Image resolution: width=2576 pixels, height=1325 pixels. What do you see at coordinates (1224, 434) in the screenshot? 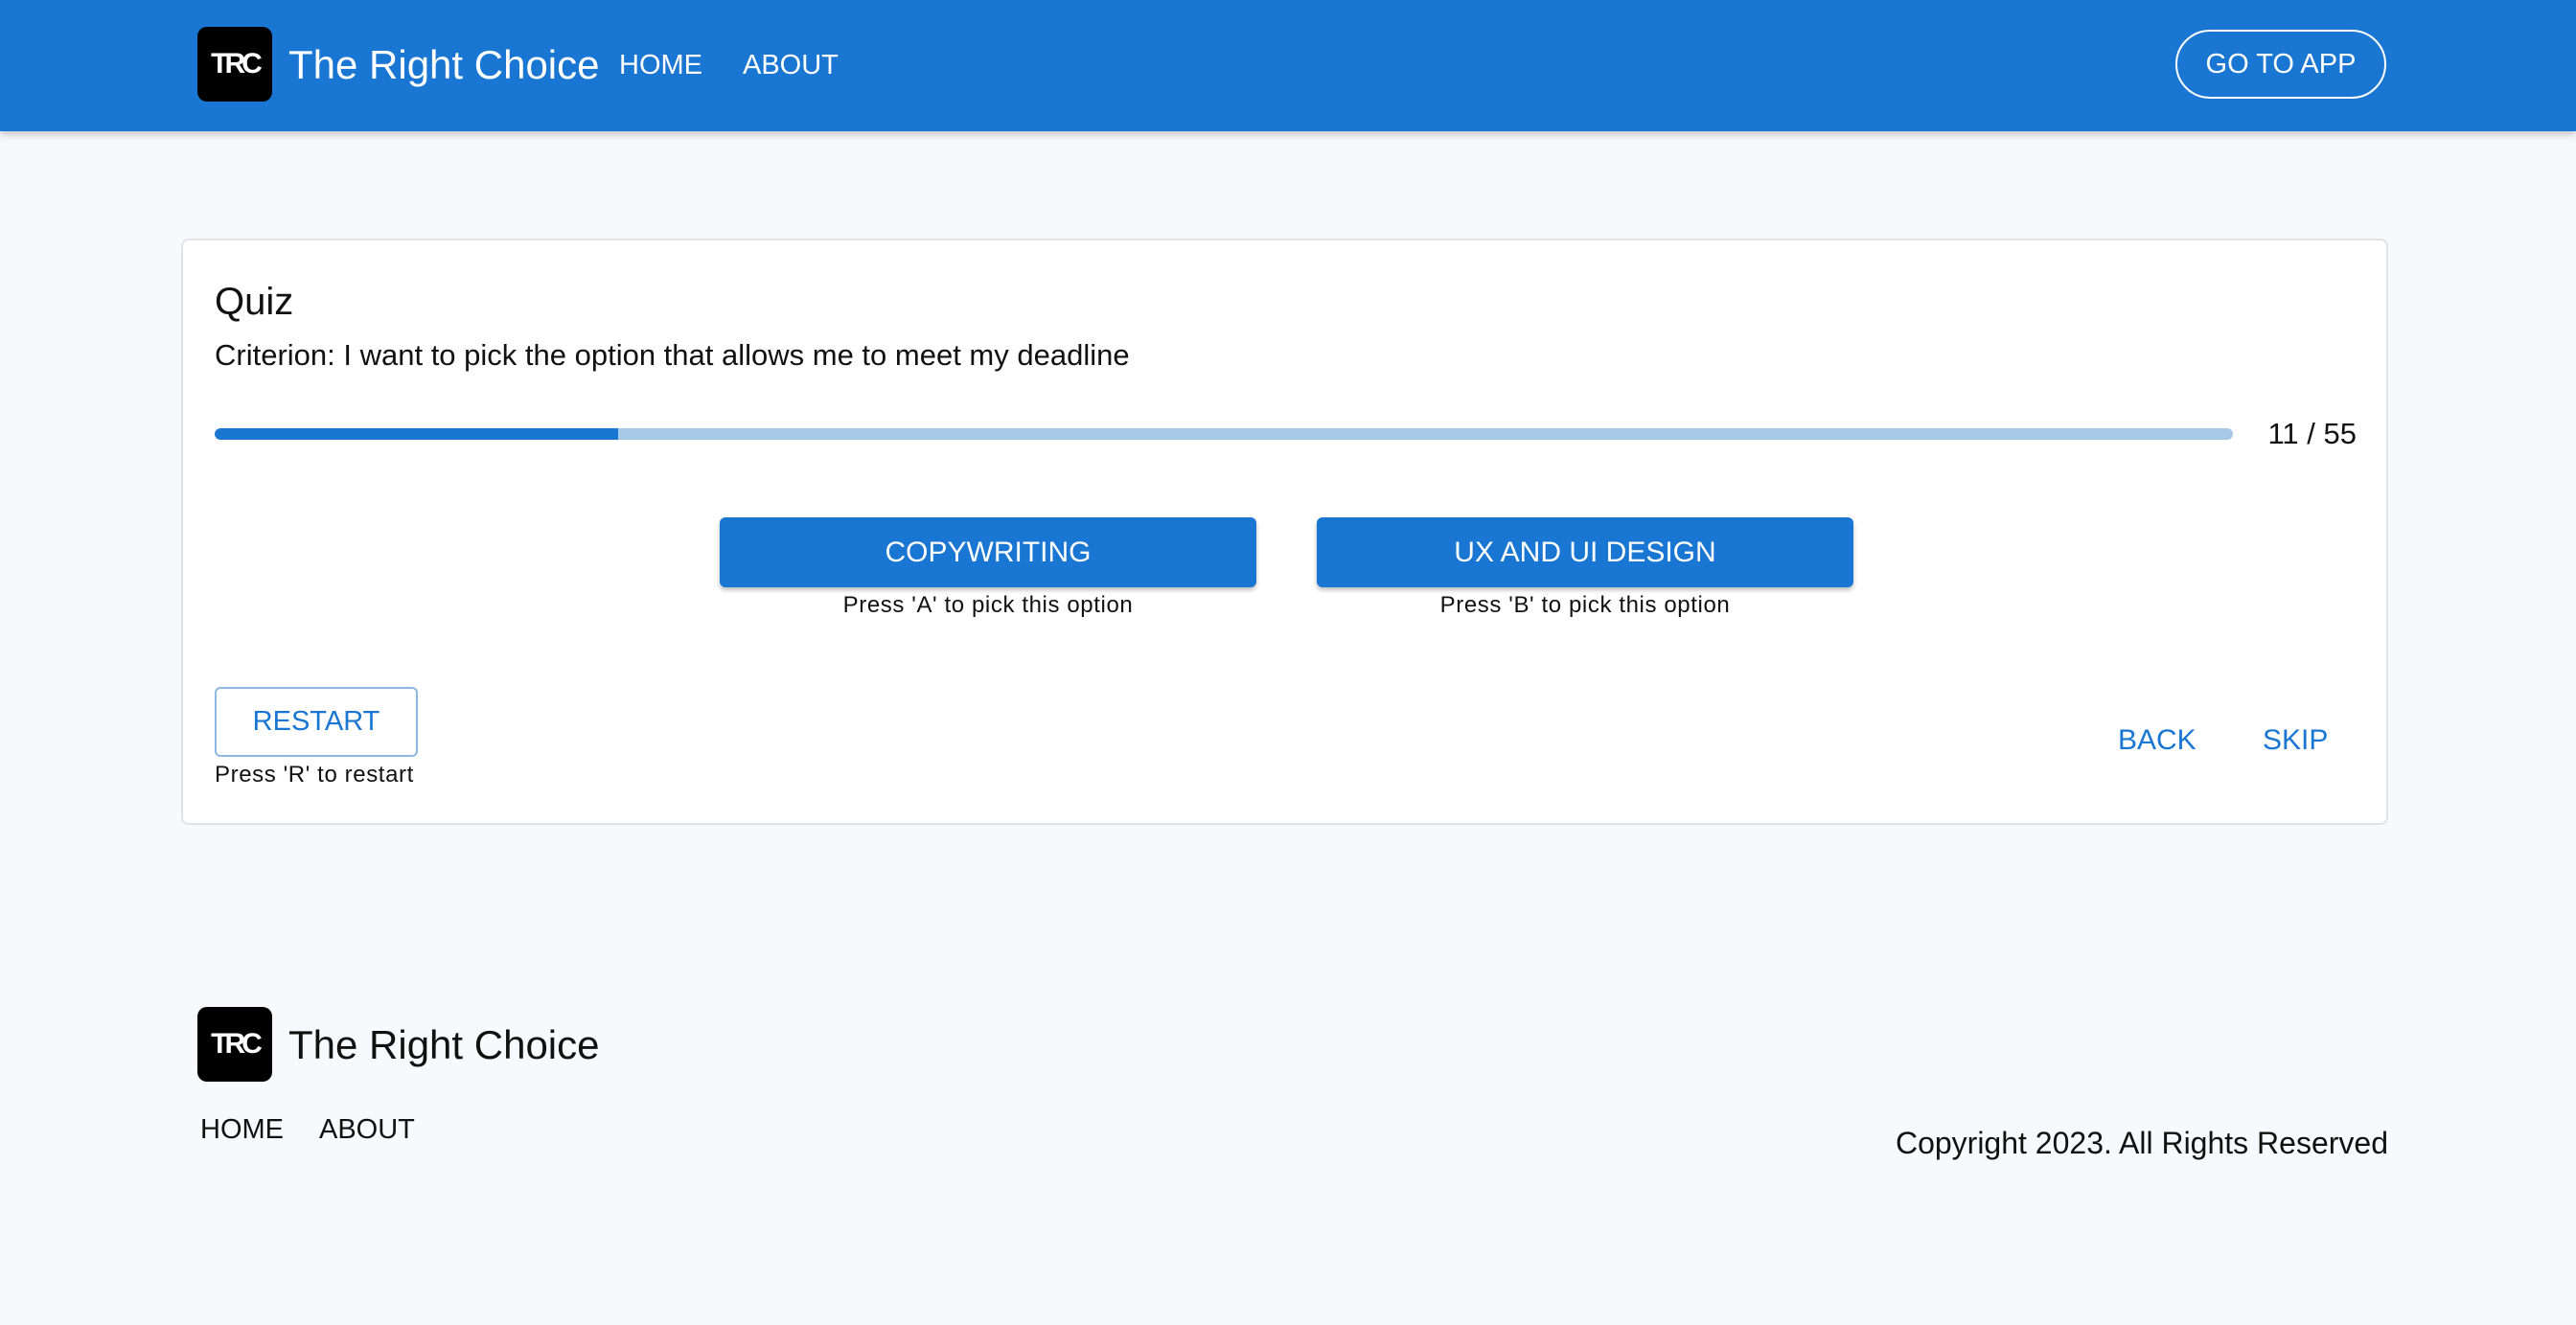
I see `quiz-progress-bar` at bounding box center [1224, 434].